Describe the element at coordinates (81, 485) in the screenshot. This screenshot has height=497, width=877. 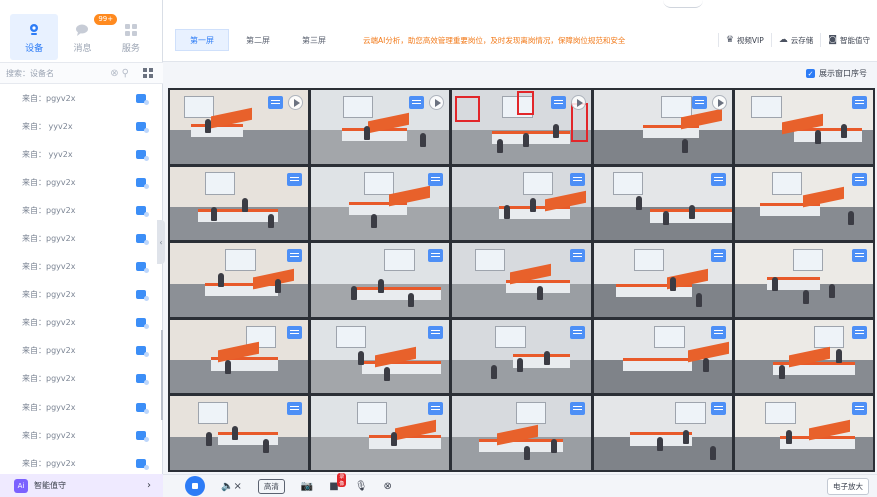
I see `smart-guard-entry: Ai 智能值守 ›` at that location.